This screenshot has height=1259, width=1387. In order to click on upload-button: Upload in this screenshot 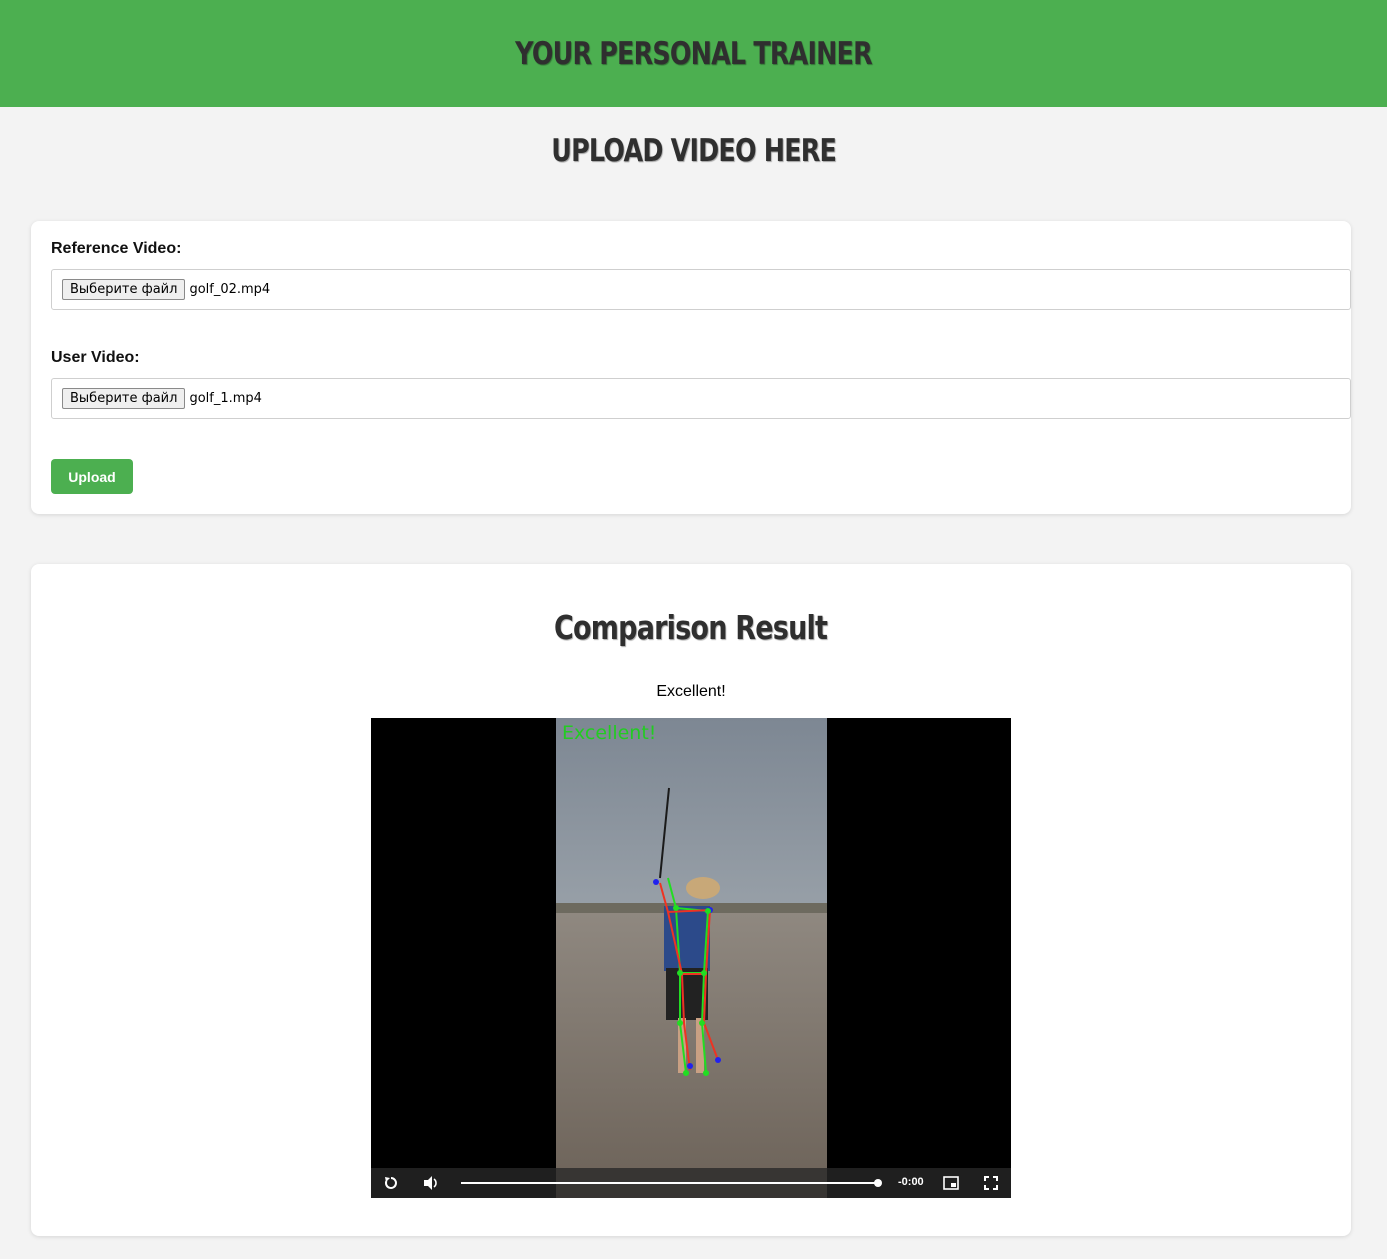, I will do `click(92, 476)`.